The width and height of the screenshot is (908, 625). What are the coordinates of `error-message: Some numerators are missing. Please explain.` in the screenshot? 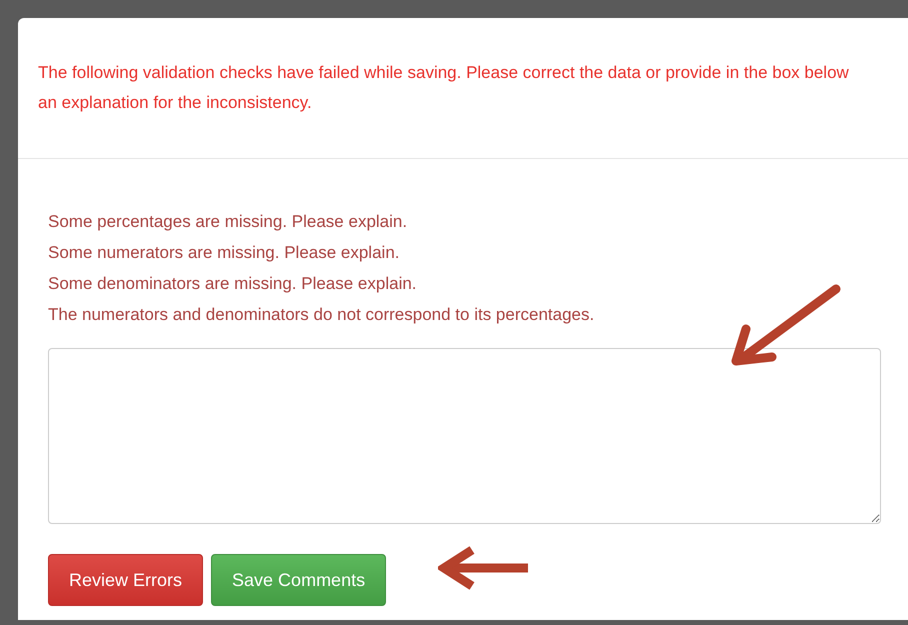 It's located at (224, 253).